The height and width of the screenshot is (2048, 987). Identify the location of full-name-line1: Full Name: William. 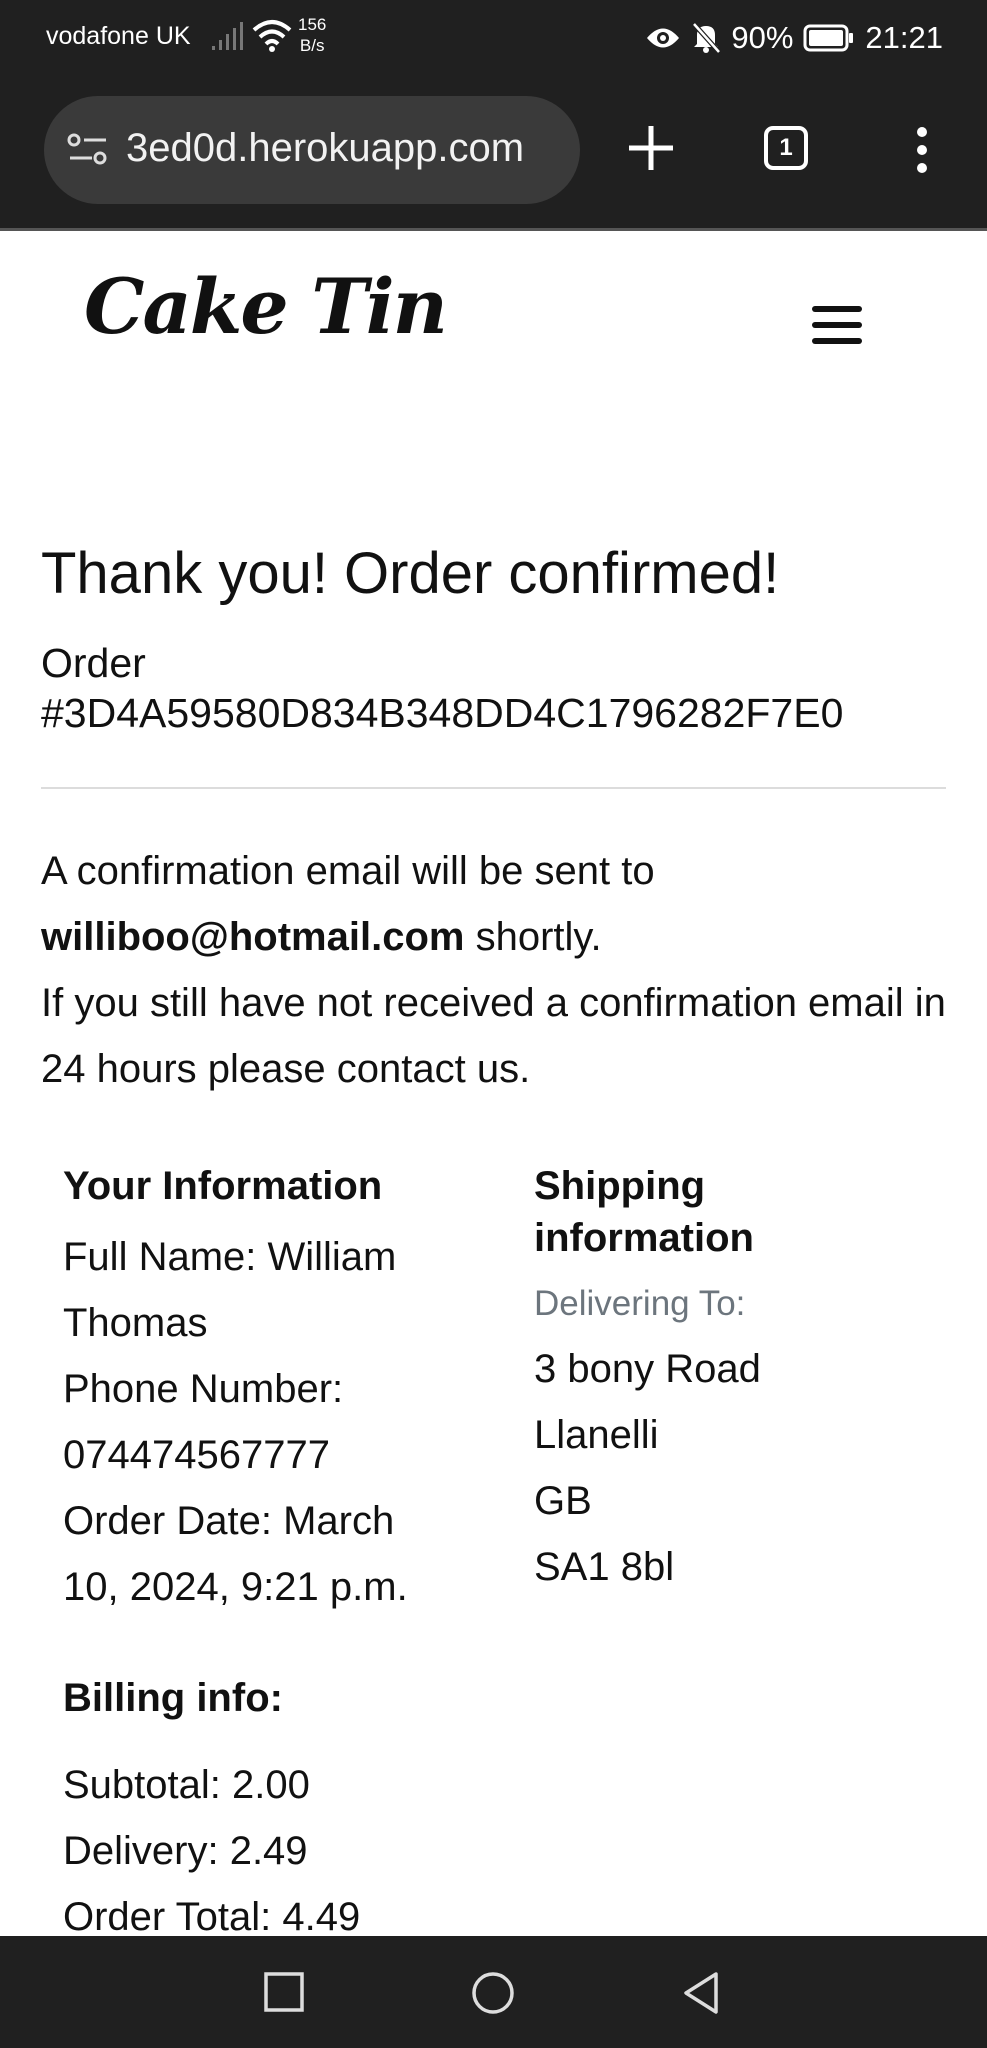
(230, 1257).